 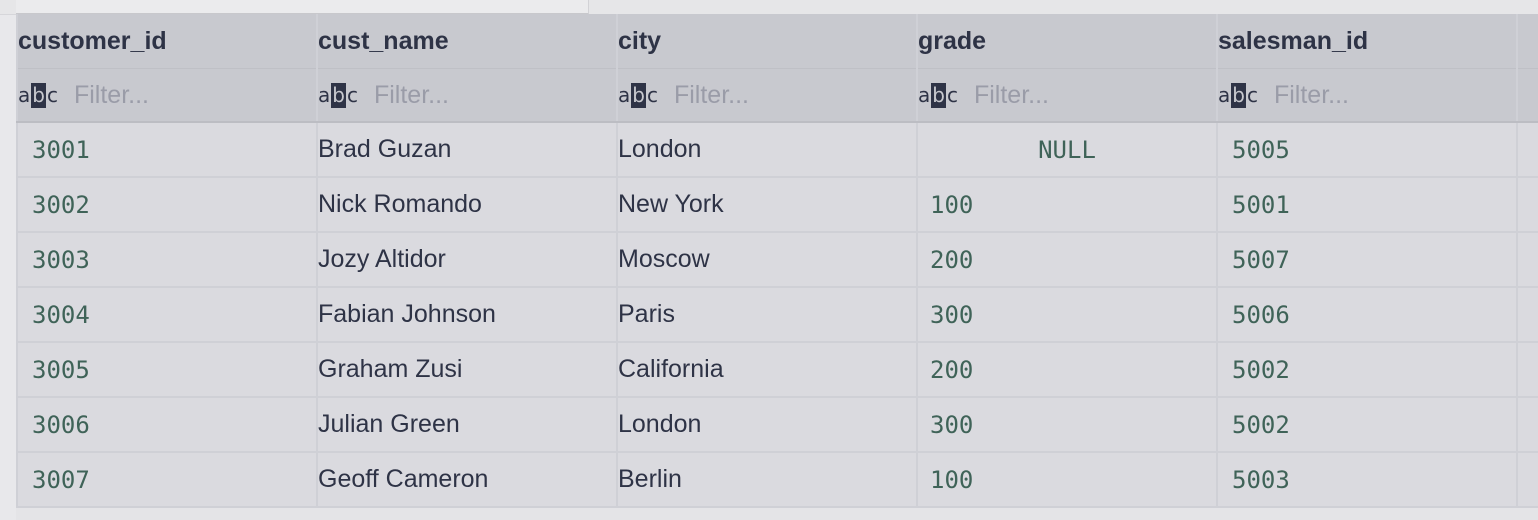 I want to click on table-row: 3002 Nick Romando New York 100 5001, so click(x=777, y=205).